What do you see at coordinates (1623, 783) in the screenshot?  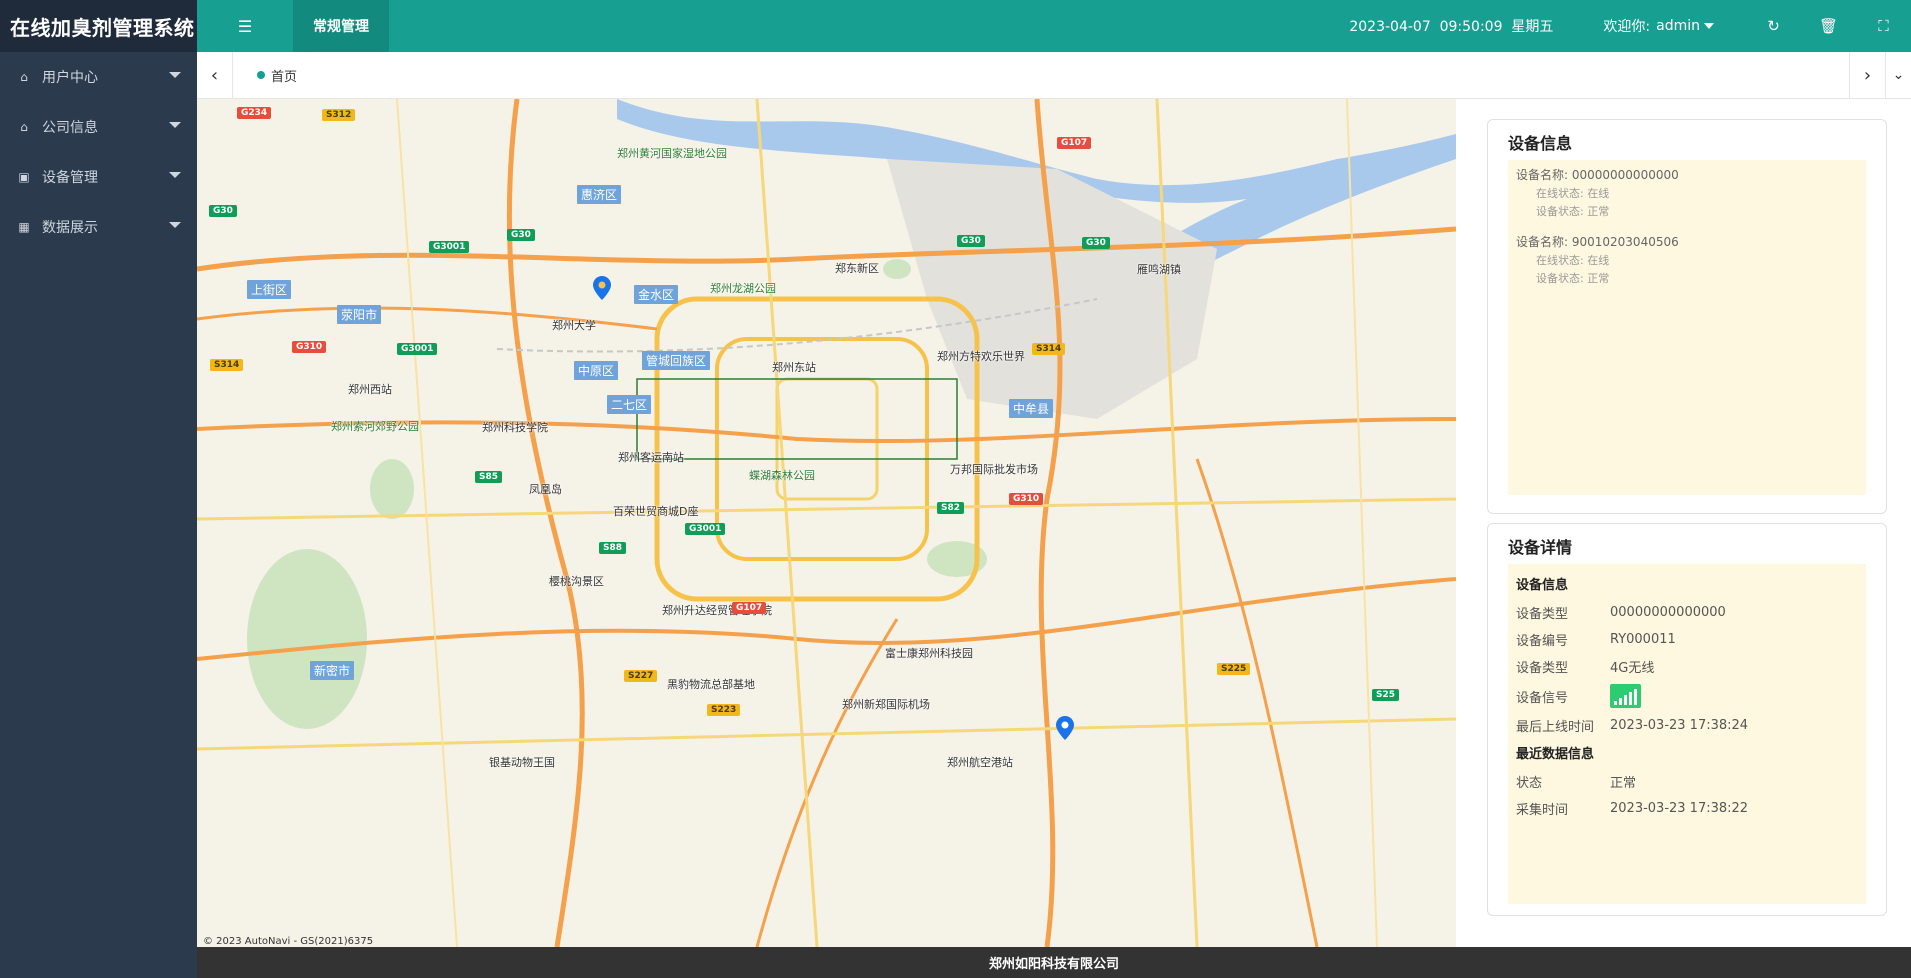 I see `detail-value: 正常` at bounding box center [1623, 783].